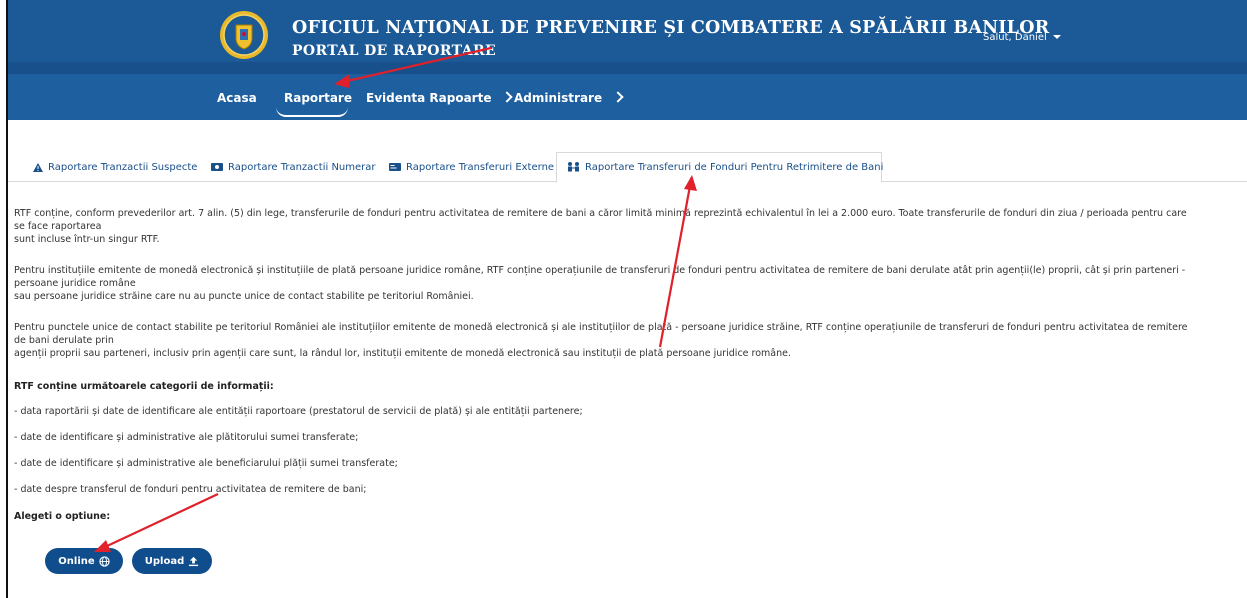  What do you see at coordinates (1056, 37) in the screenshot?
I see `chevron-down-icon` at bounding box center [1056, 37].